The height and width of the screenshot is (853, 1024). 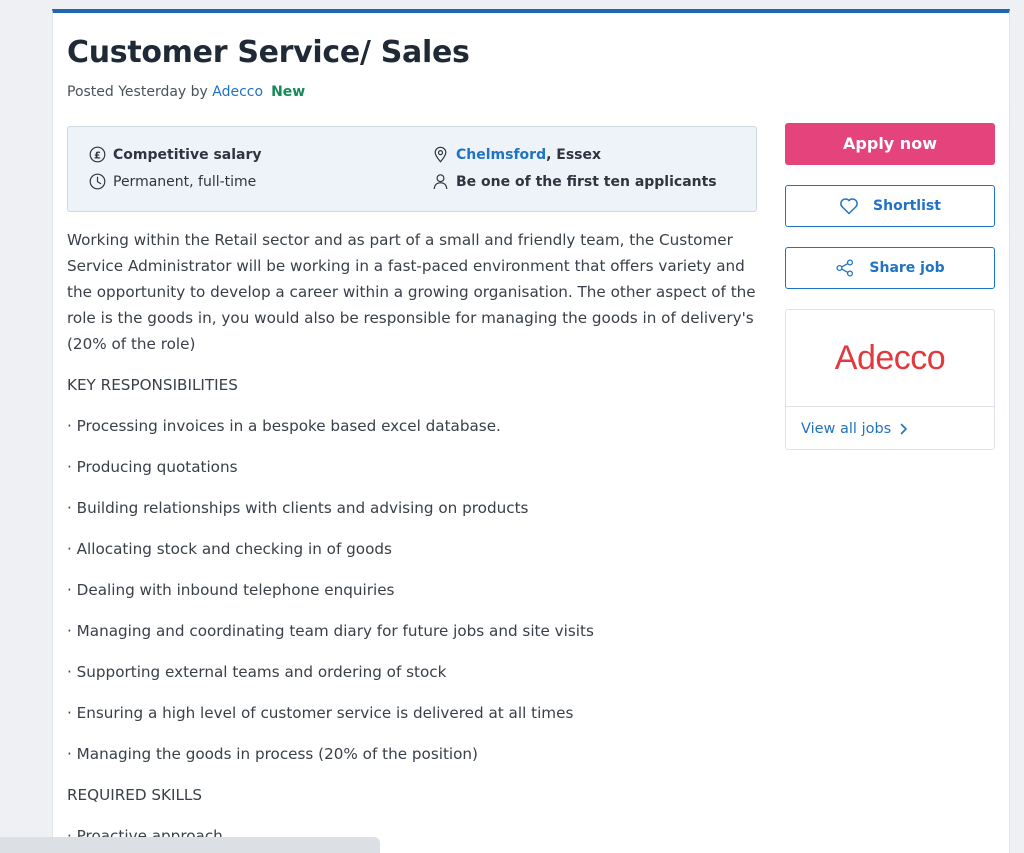 I want to click on map-pin-icon, so click(x=440, y=154).